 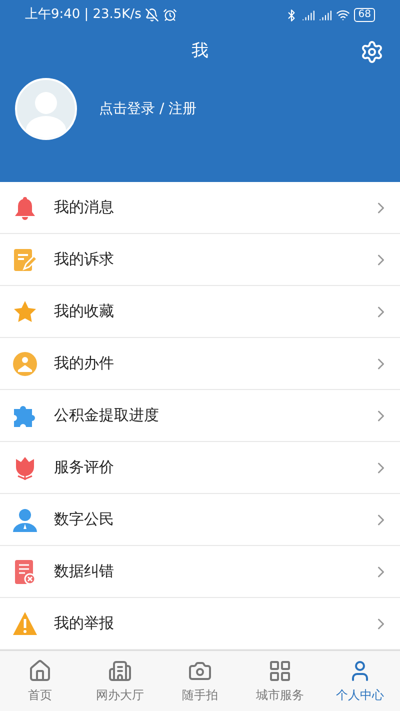 I want to click on menu-item: 数据纠错, so click(x=200, y=572).